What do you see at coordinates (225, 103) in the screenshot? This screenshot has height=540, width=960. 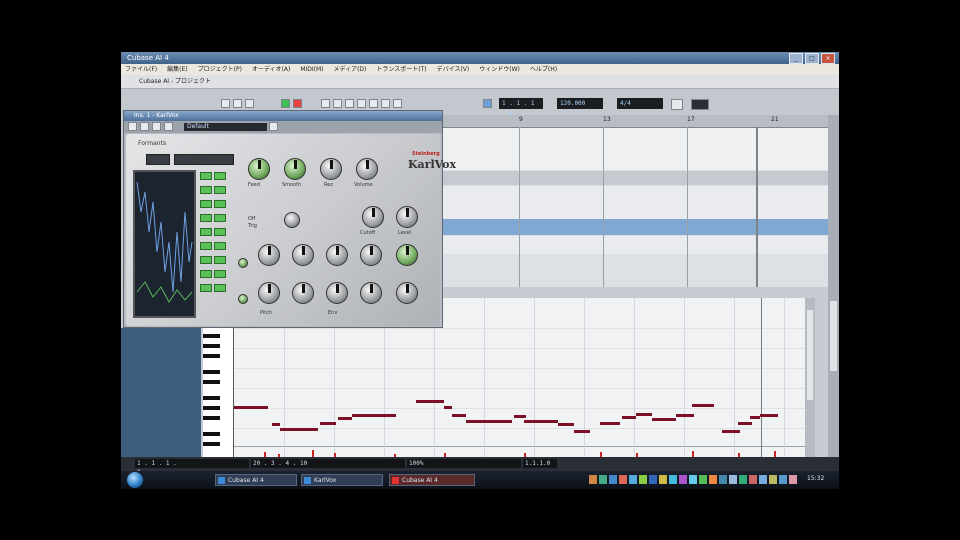 I see `rewind-button` at bounding box center [225, 103].